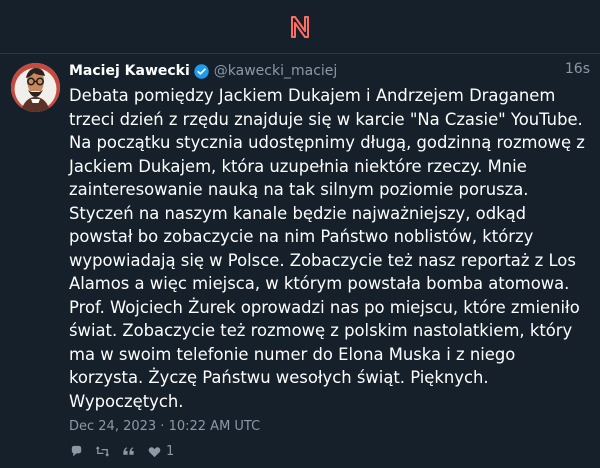 This screenshot has height=468, width=600. I want to click on retweet-icon, so click(102, 451).